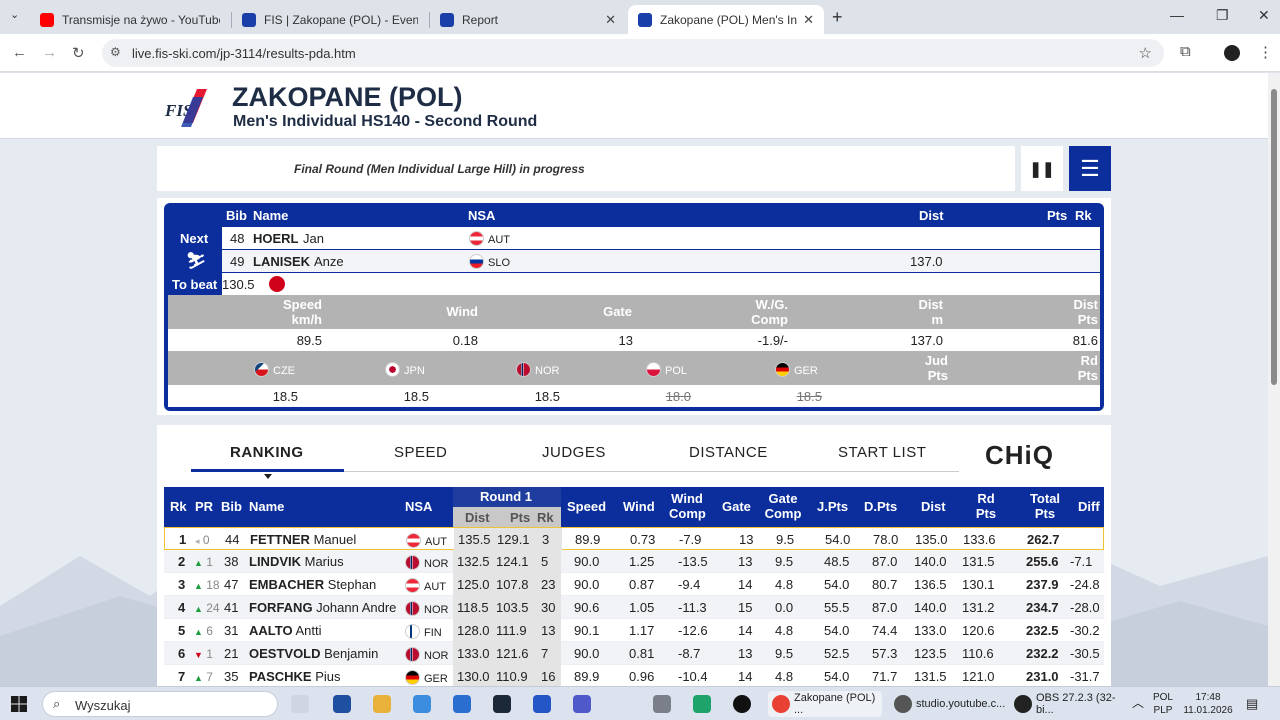 Image resolution: width=1280 pixels, height=720 pixels. What do you see at coordinates (312, 584) in the screenshot?
I see `cell-name: EMBACHER Stephan` at bounding box center [312, 584].